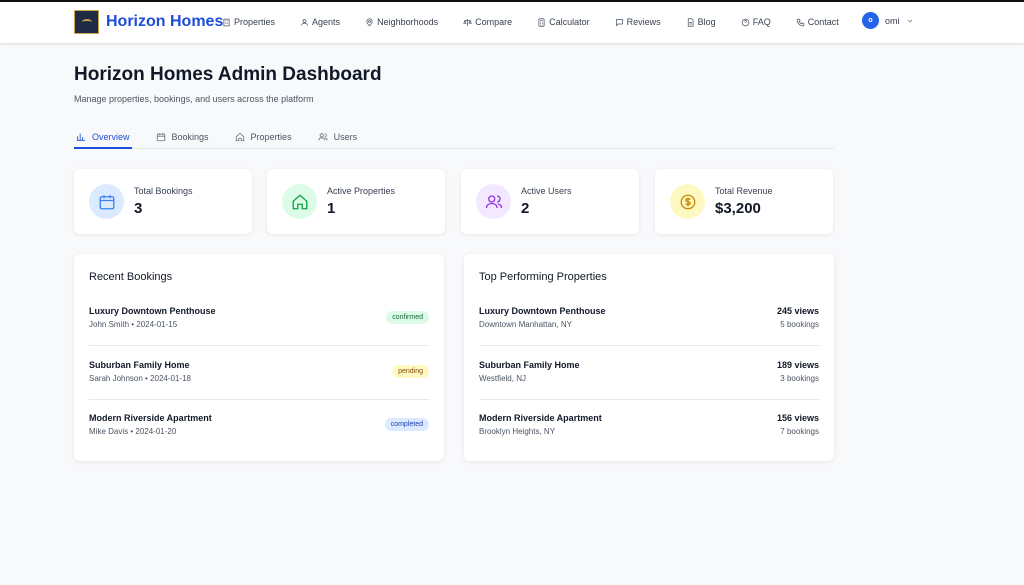  Describe the element at coordinates (619, 22) in the screenshot. I see `message-icon` at that location.